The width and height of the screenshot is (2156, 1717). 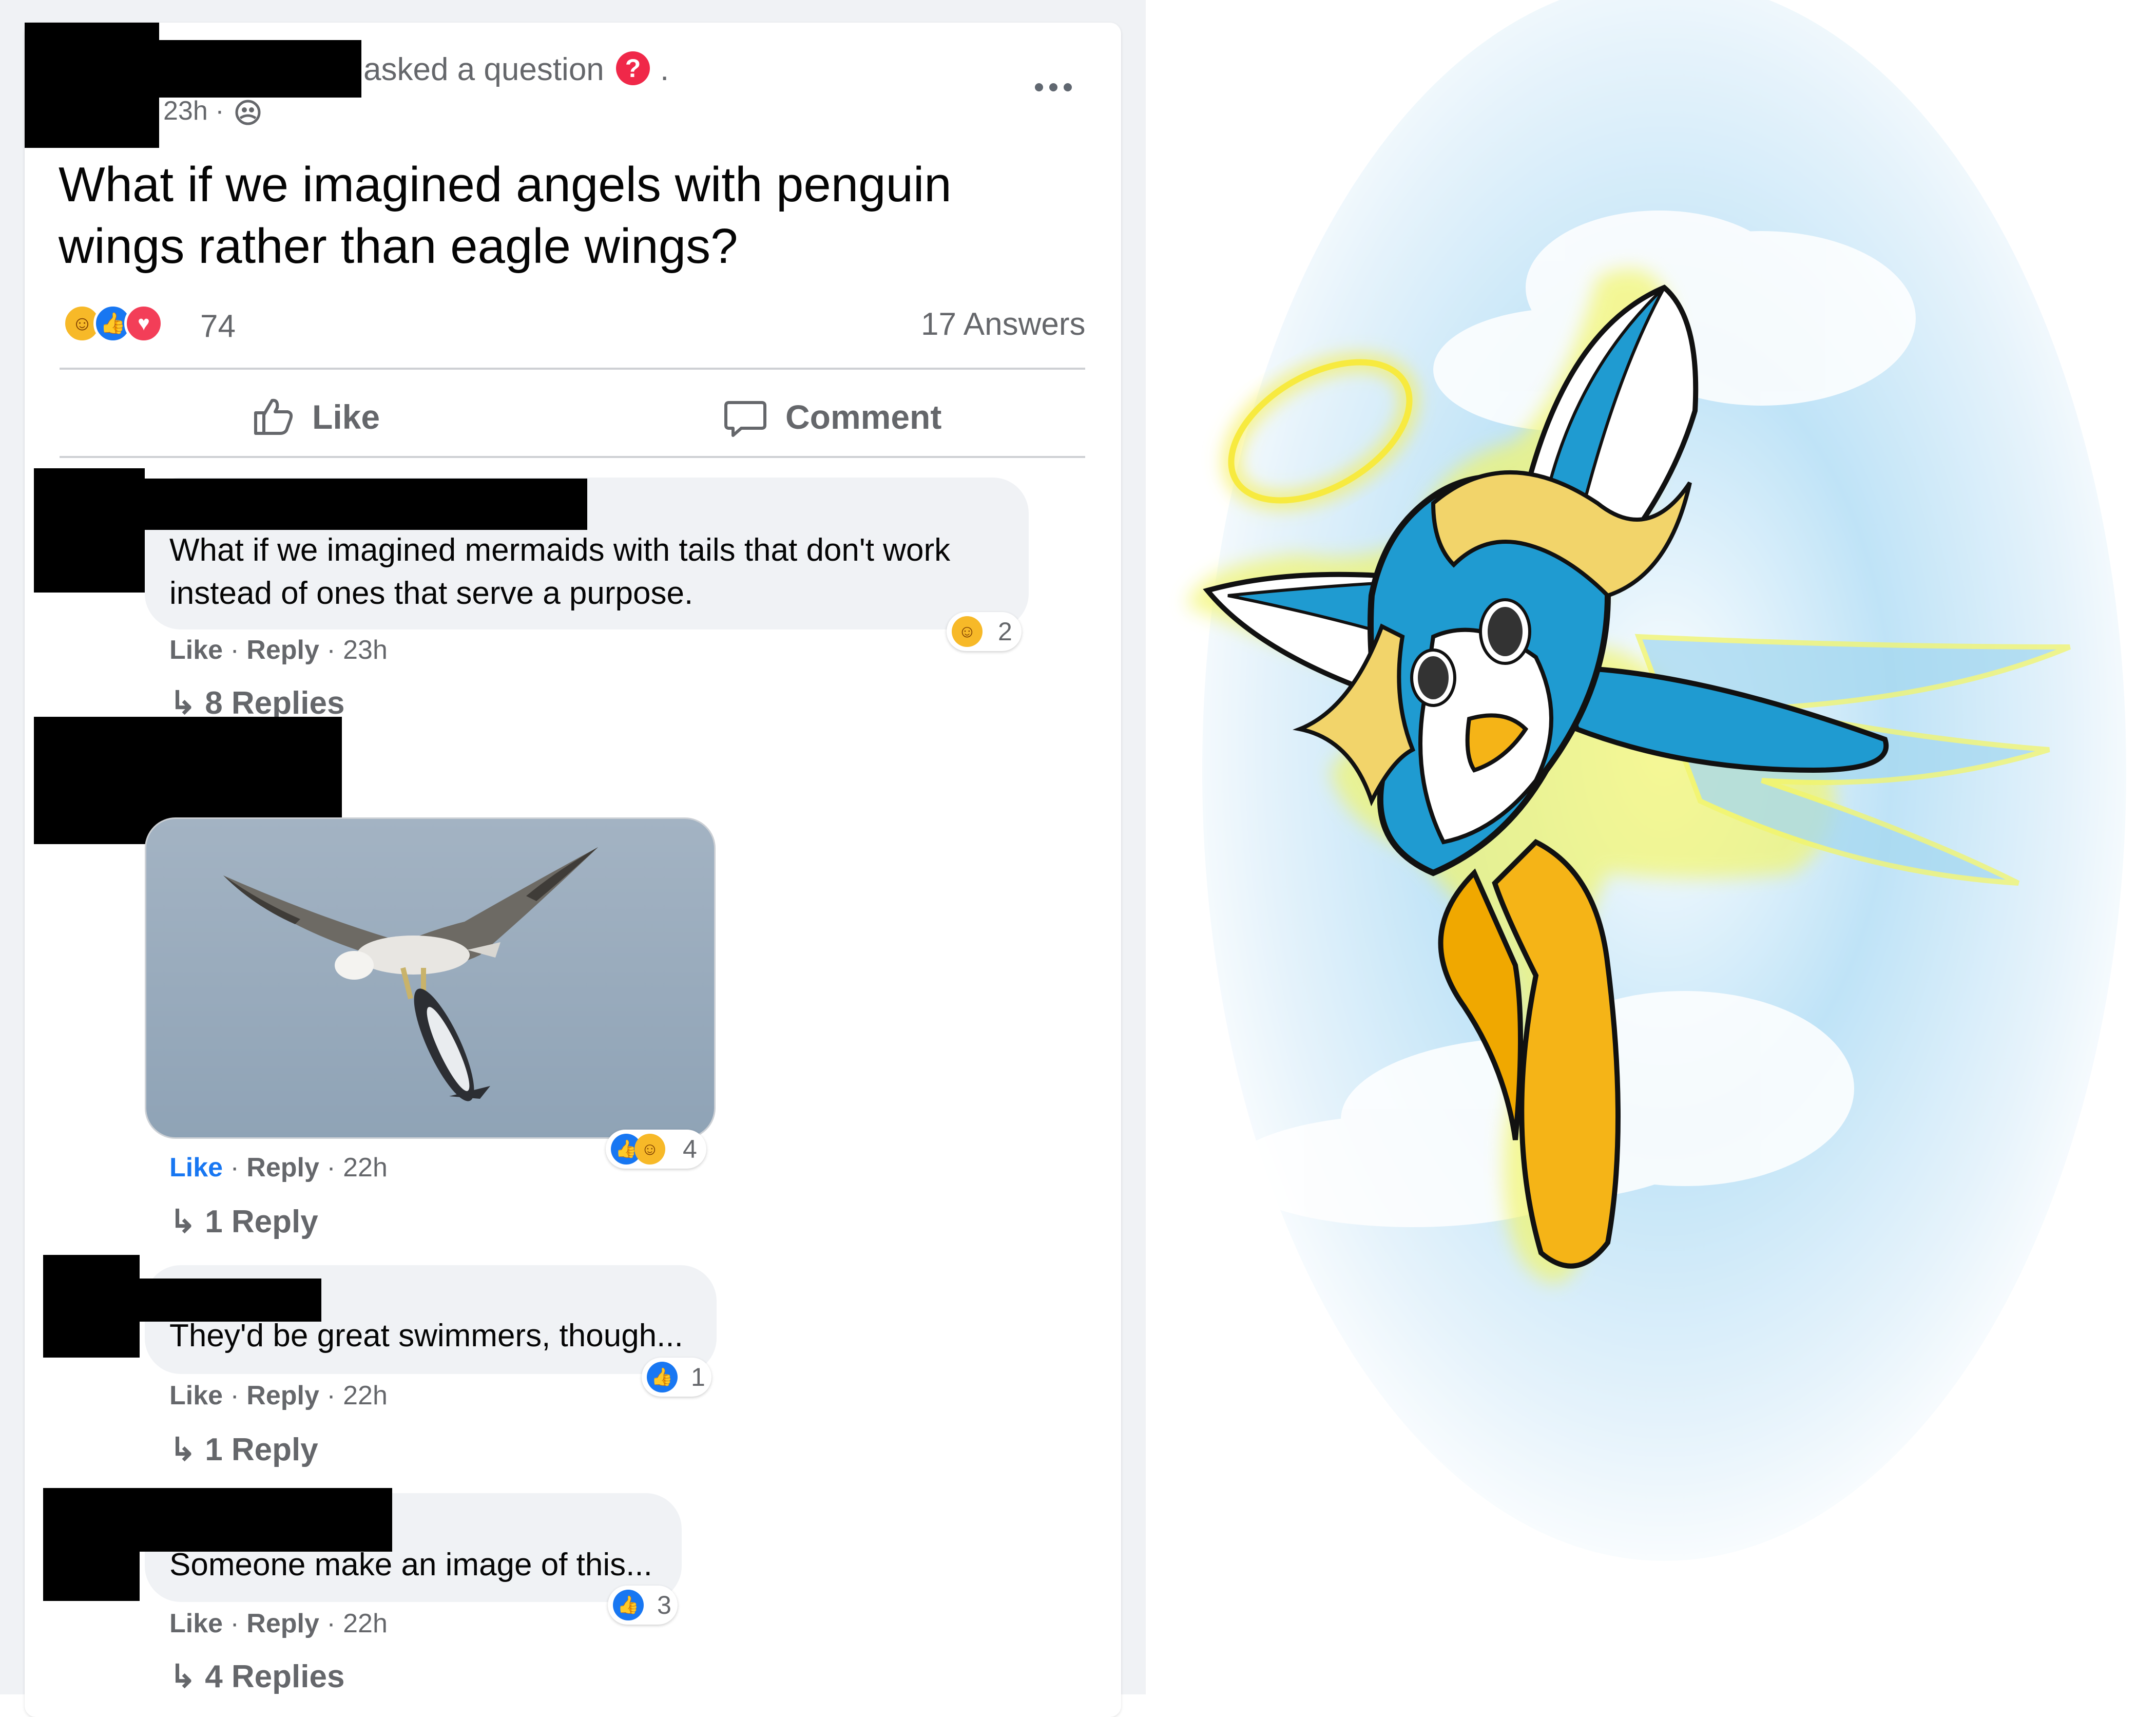 I want to click on eagle-carrying-penguin-photo, so click(x=430, y=978).